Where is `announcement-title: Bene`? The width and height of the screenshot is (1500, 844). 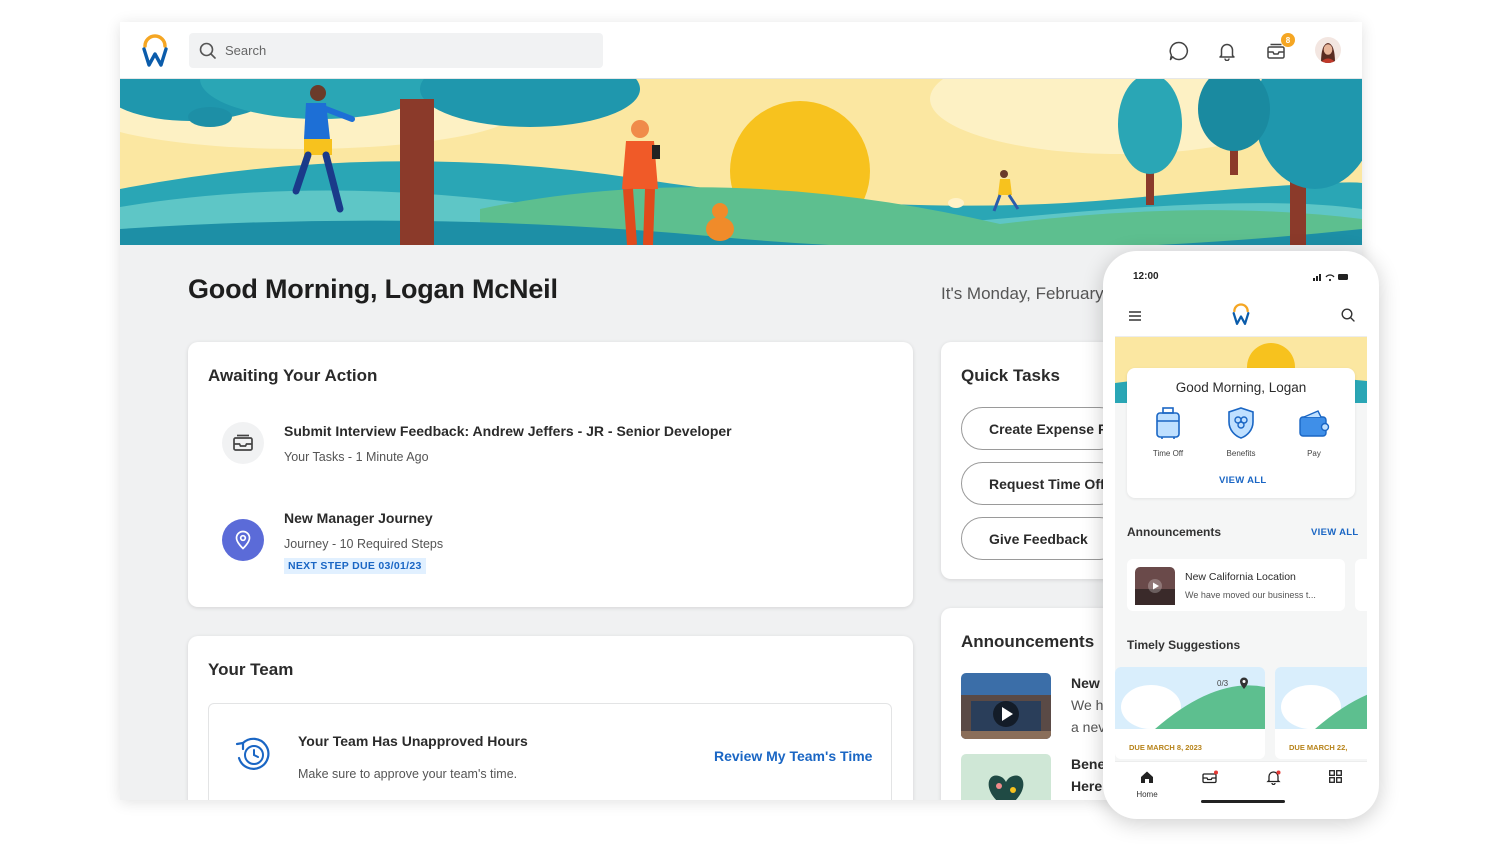 announcement-title: Bene is located at coordinates (1088, 764).